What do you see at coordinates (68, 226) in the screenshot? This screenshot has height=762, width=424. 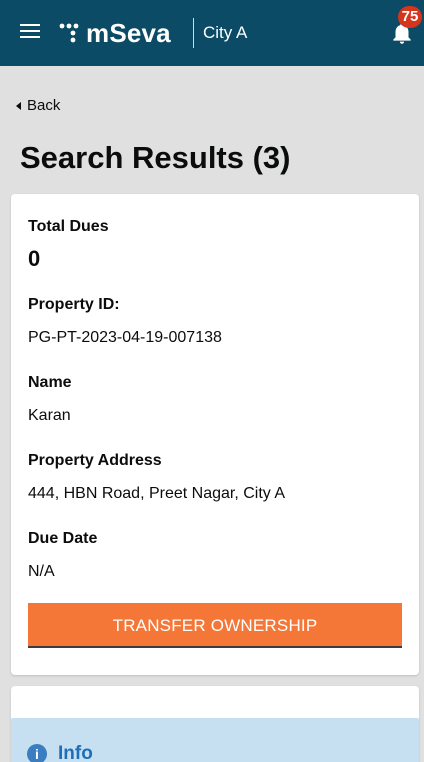 I see `total-dues-label: Total Dues` at bounding box center [68, 226].